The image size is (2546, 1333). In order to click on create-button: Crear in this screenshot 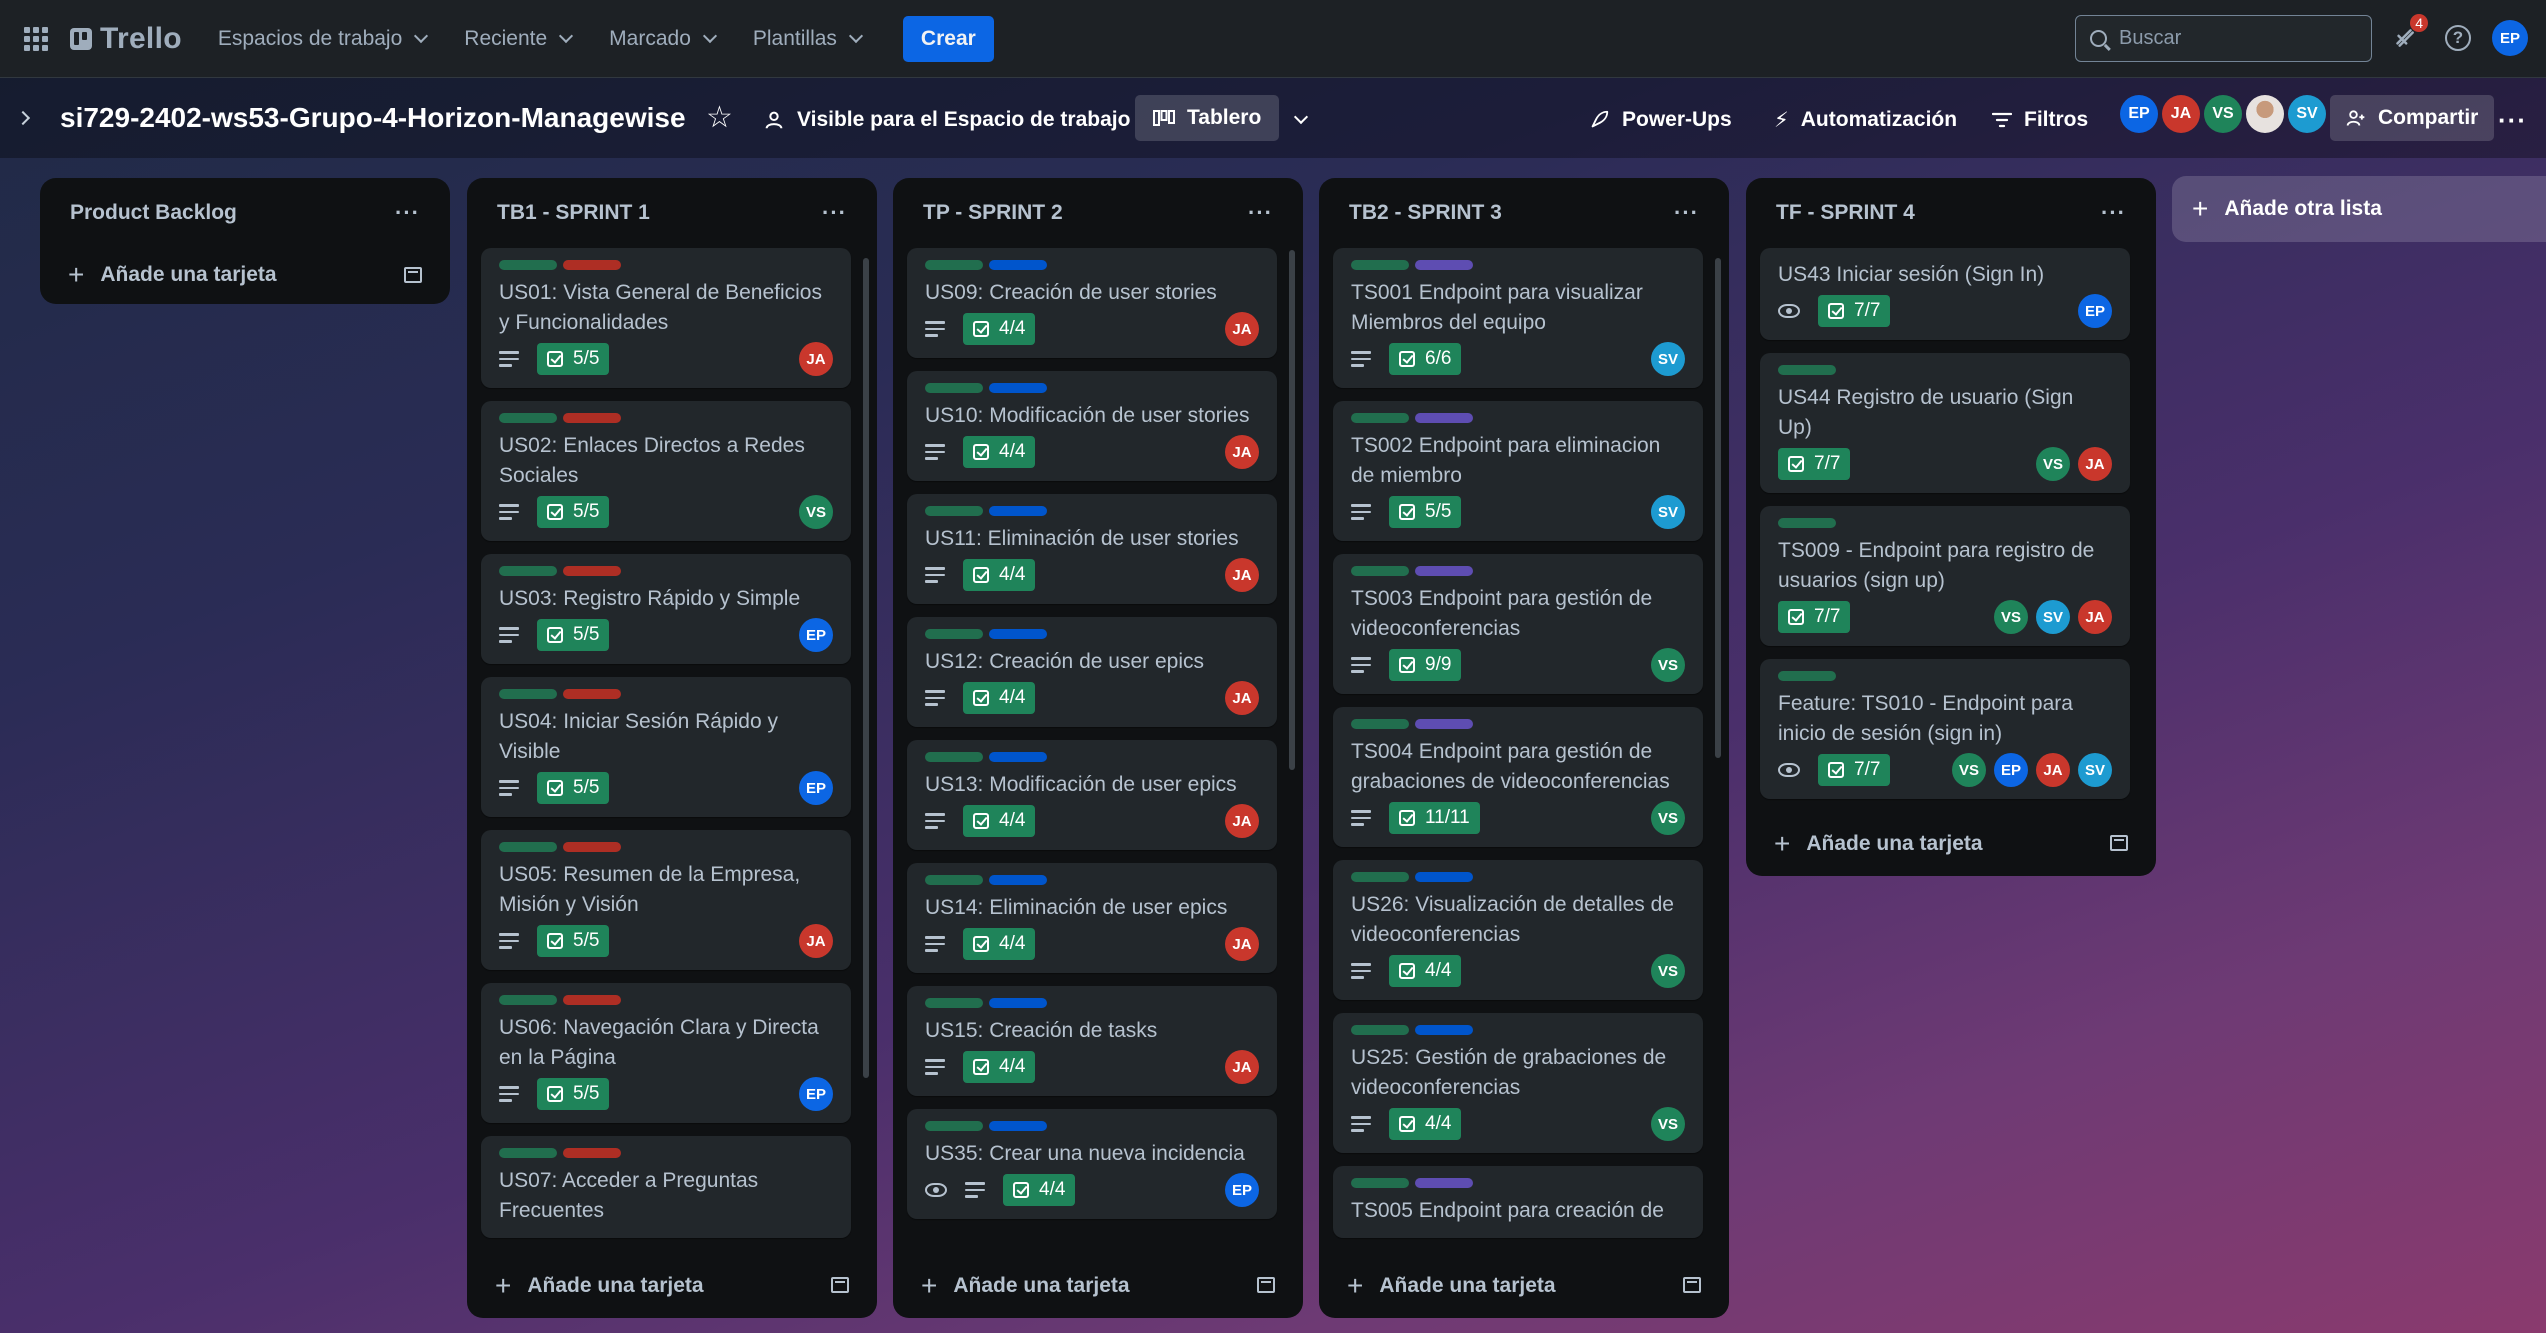, I will do `click(948, 38)`.